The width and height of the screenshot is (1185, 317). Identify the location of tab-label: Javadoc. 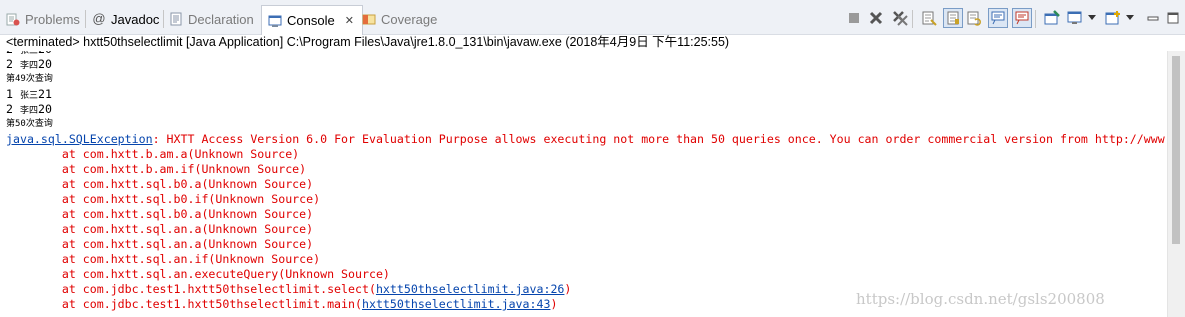
(135, 19).